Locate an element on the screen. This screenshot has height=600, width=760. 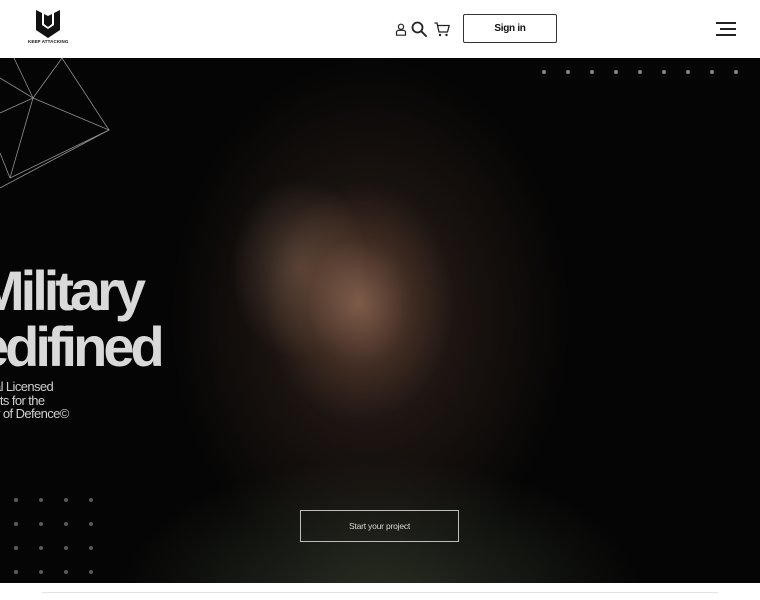
hero-subtitle: al Licensed cts for the y of Defence© is located at coordinates (34, 400).